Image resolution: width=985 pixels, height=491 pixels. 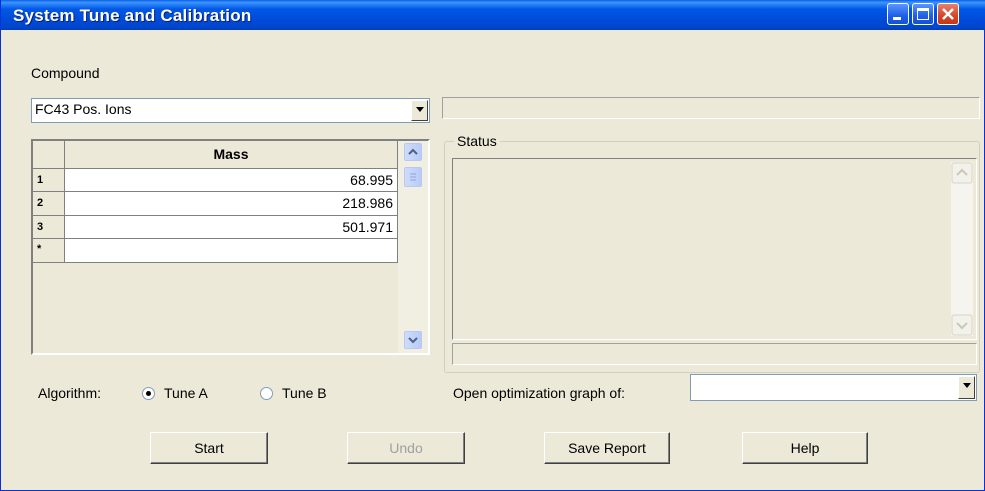 What do you see at coordinates (49, 204) in the screenshot?
I see `row-header: 2` at bounding box center [49, 204].